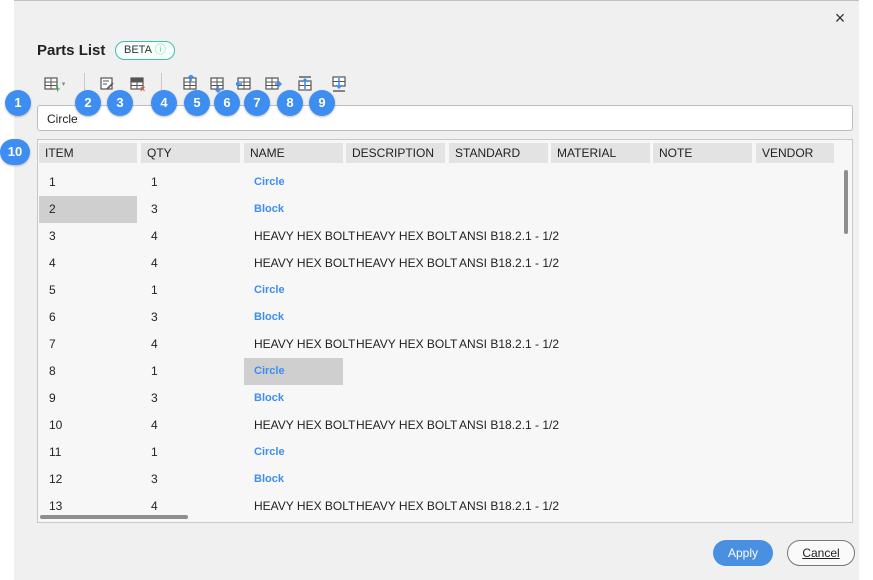 The image size is (873, 580). I want to click on cell-item: 6, so click(88, 317).